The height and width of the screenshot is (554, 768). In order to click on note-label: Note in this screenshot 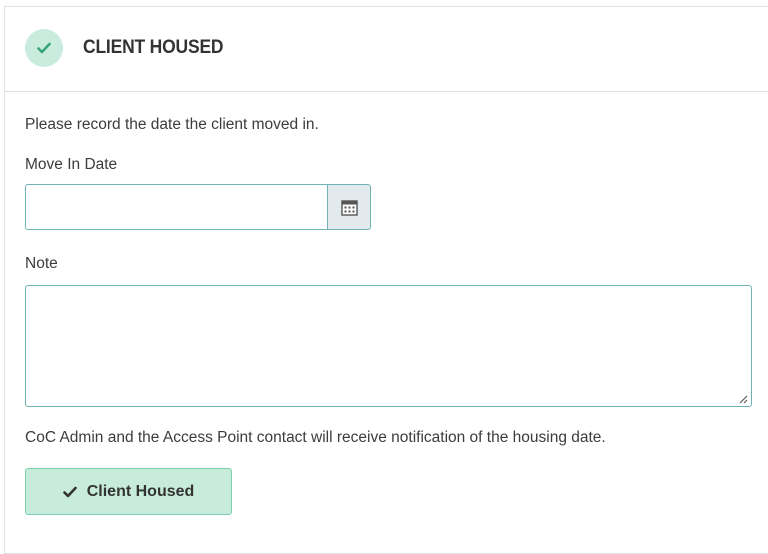, I will do `click(41, 263)`.